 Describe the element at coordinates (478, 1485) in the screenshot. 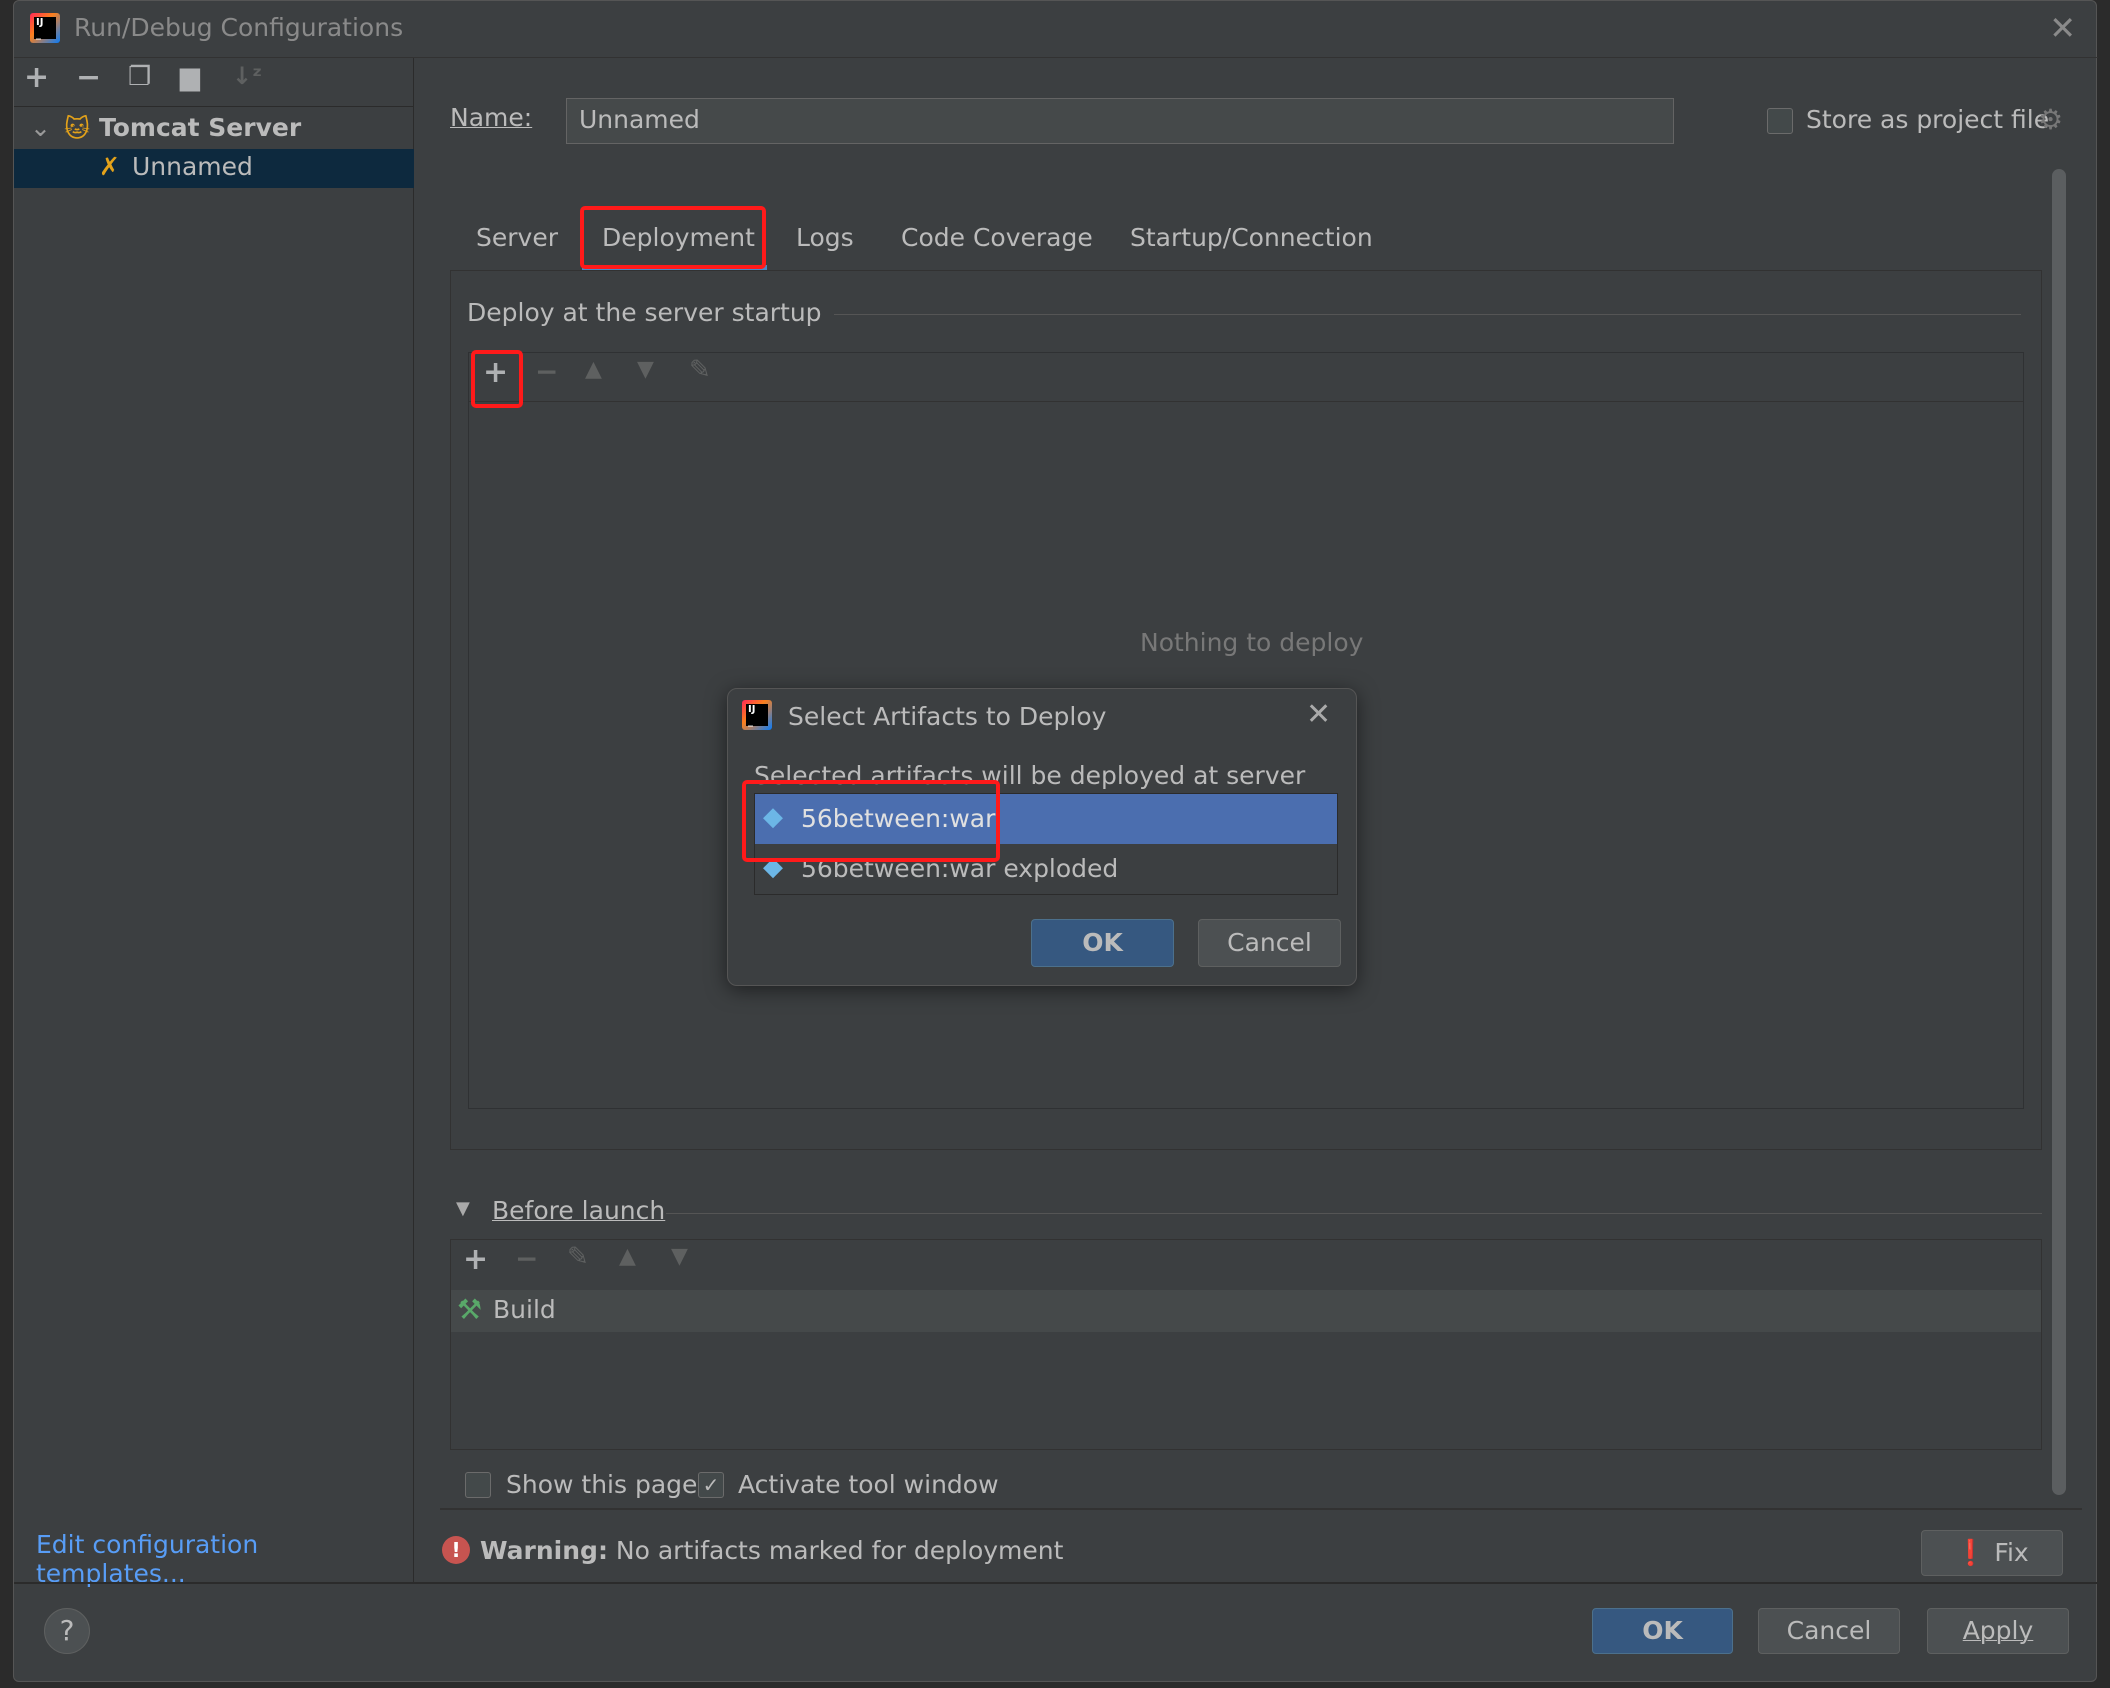

I see `show-page-checkbox` at that location.